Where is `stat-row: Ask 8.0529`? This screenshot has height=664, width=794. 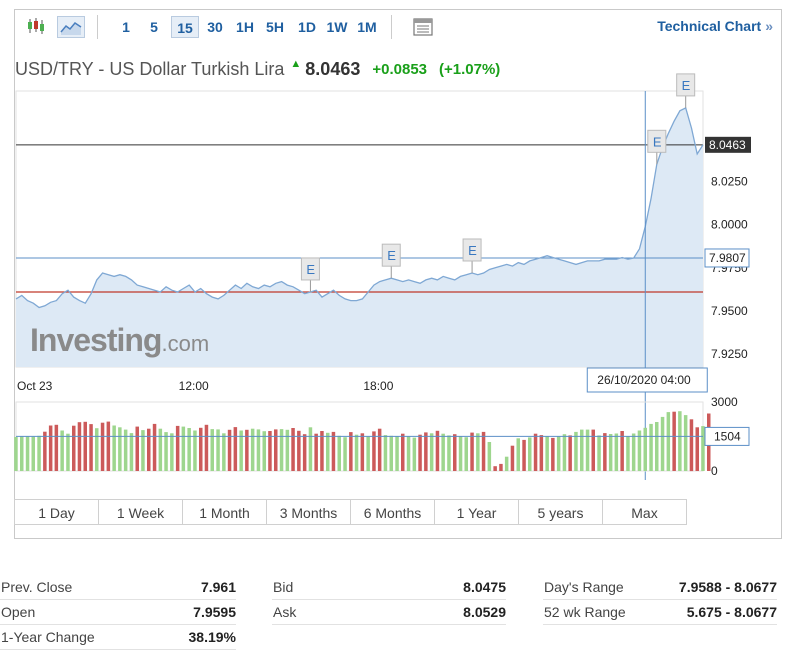
stat-row: Ask 8.0529 is located at coordinates (389, 612).